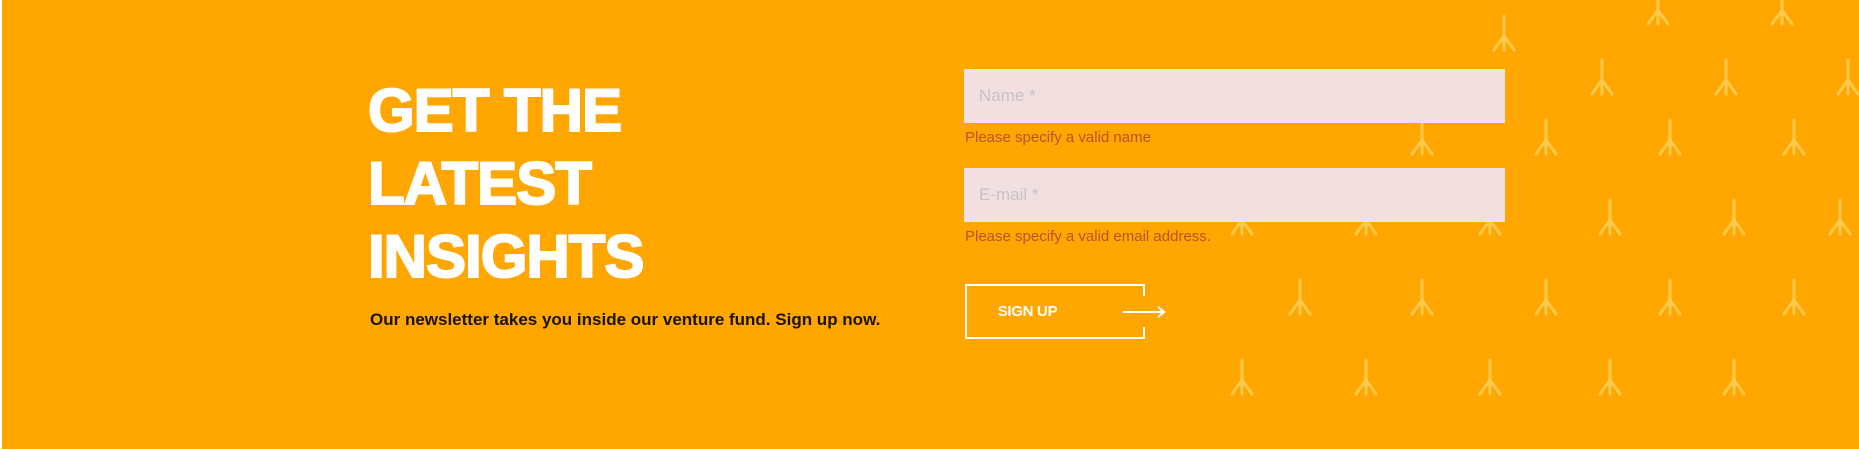  Describe the element at coordinates (1234, 96) in the screenshot. I see `name-input` at that location.